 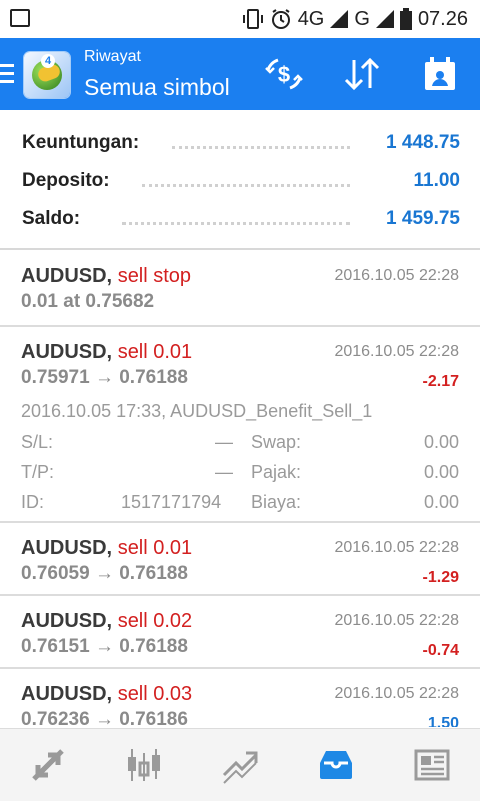 I want to click on order-price: 0.76059 → 0.76188, so click(x=104, y=573).